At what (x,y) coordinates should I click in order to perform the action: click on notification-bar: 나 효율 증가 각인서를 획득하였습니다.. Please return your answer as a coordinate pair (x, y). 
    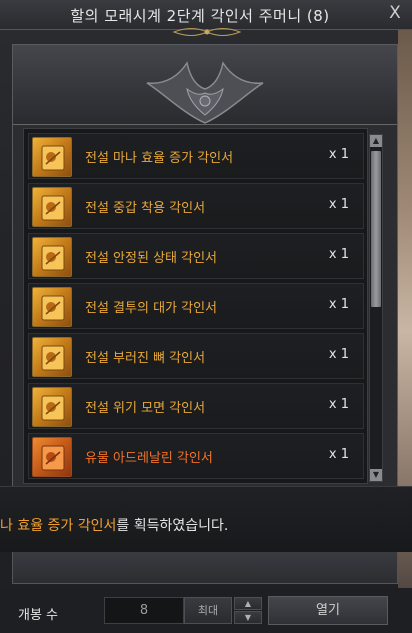
    Looking at the image, I should click on (206, 519).